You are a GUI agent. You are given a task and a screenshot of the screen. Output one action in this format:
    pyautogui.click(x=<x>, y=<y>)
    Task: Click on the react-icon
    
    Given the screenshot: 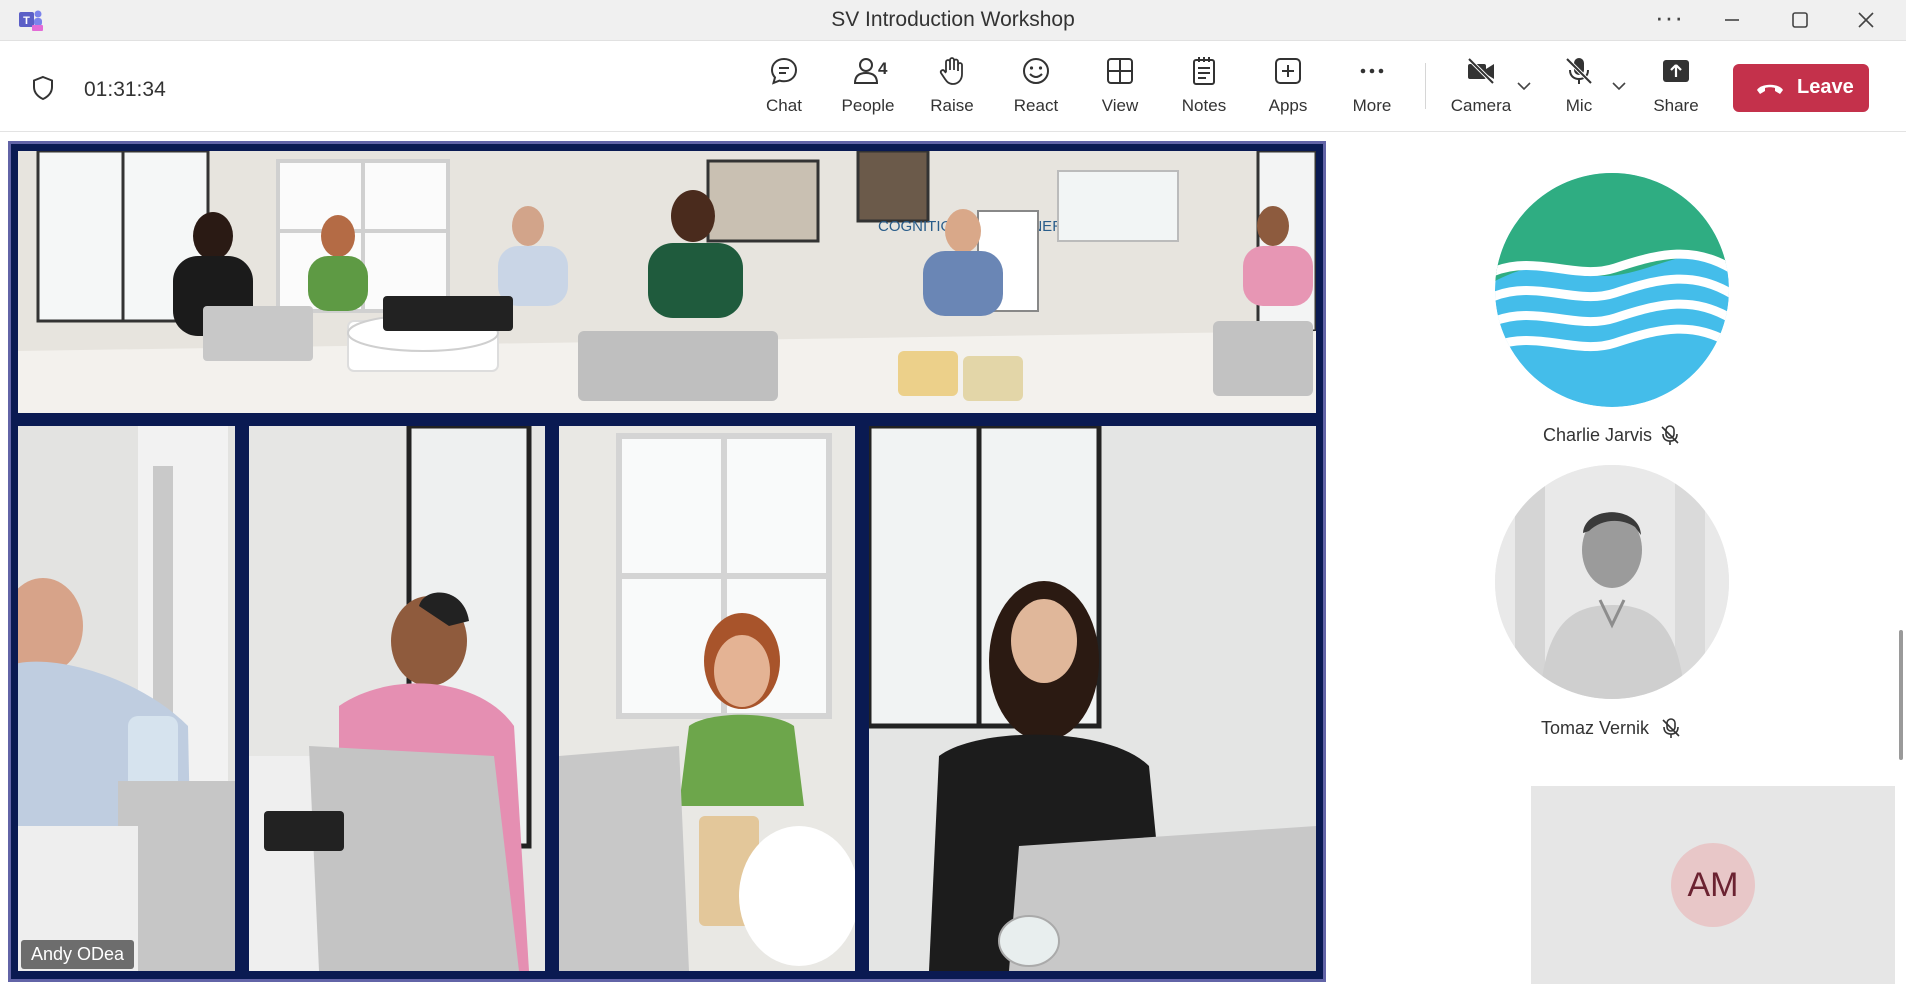 What is the action you would take?
    pyautogui.click(x=1036, y=71)
    